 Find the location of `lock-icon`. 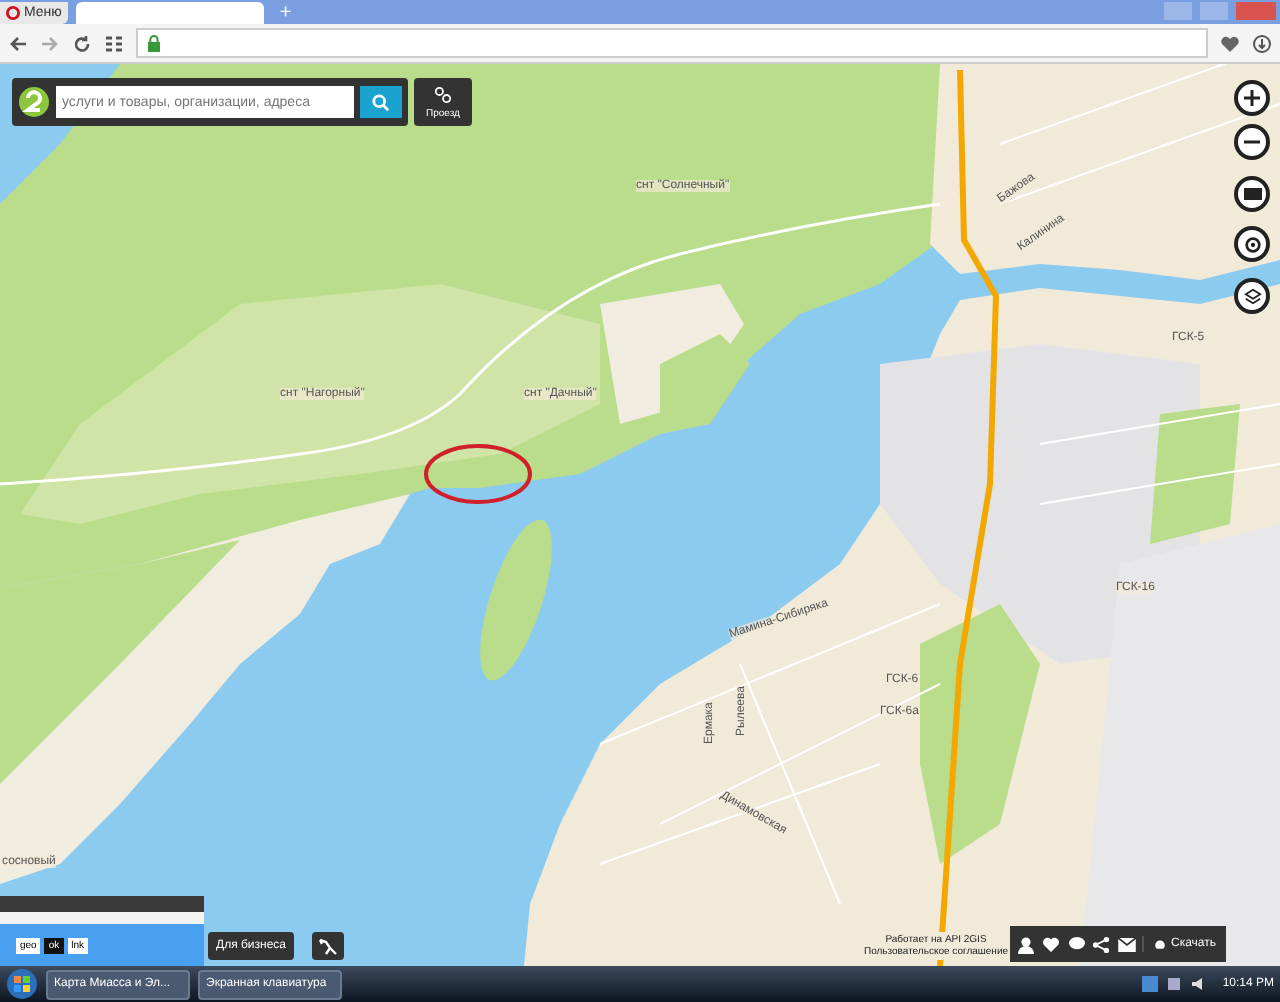

lock-icon is located at coordinates (154, 43).